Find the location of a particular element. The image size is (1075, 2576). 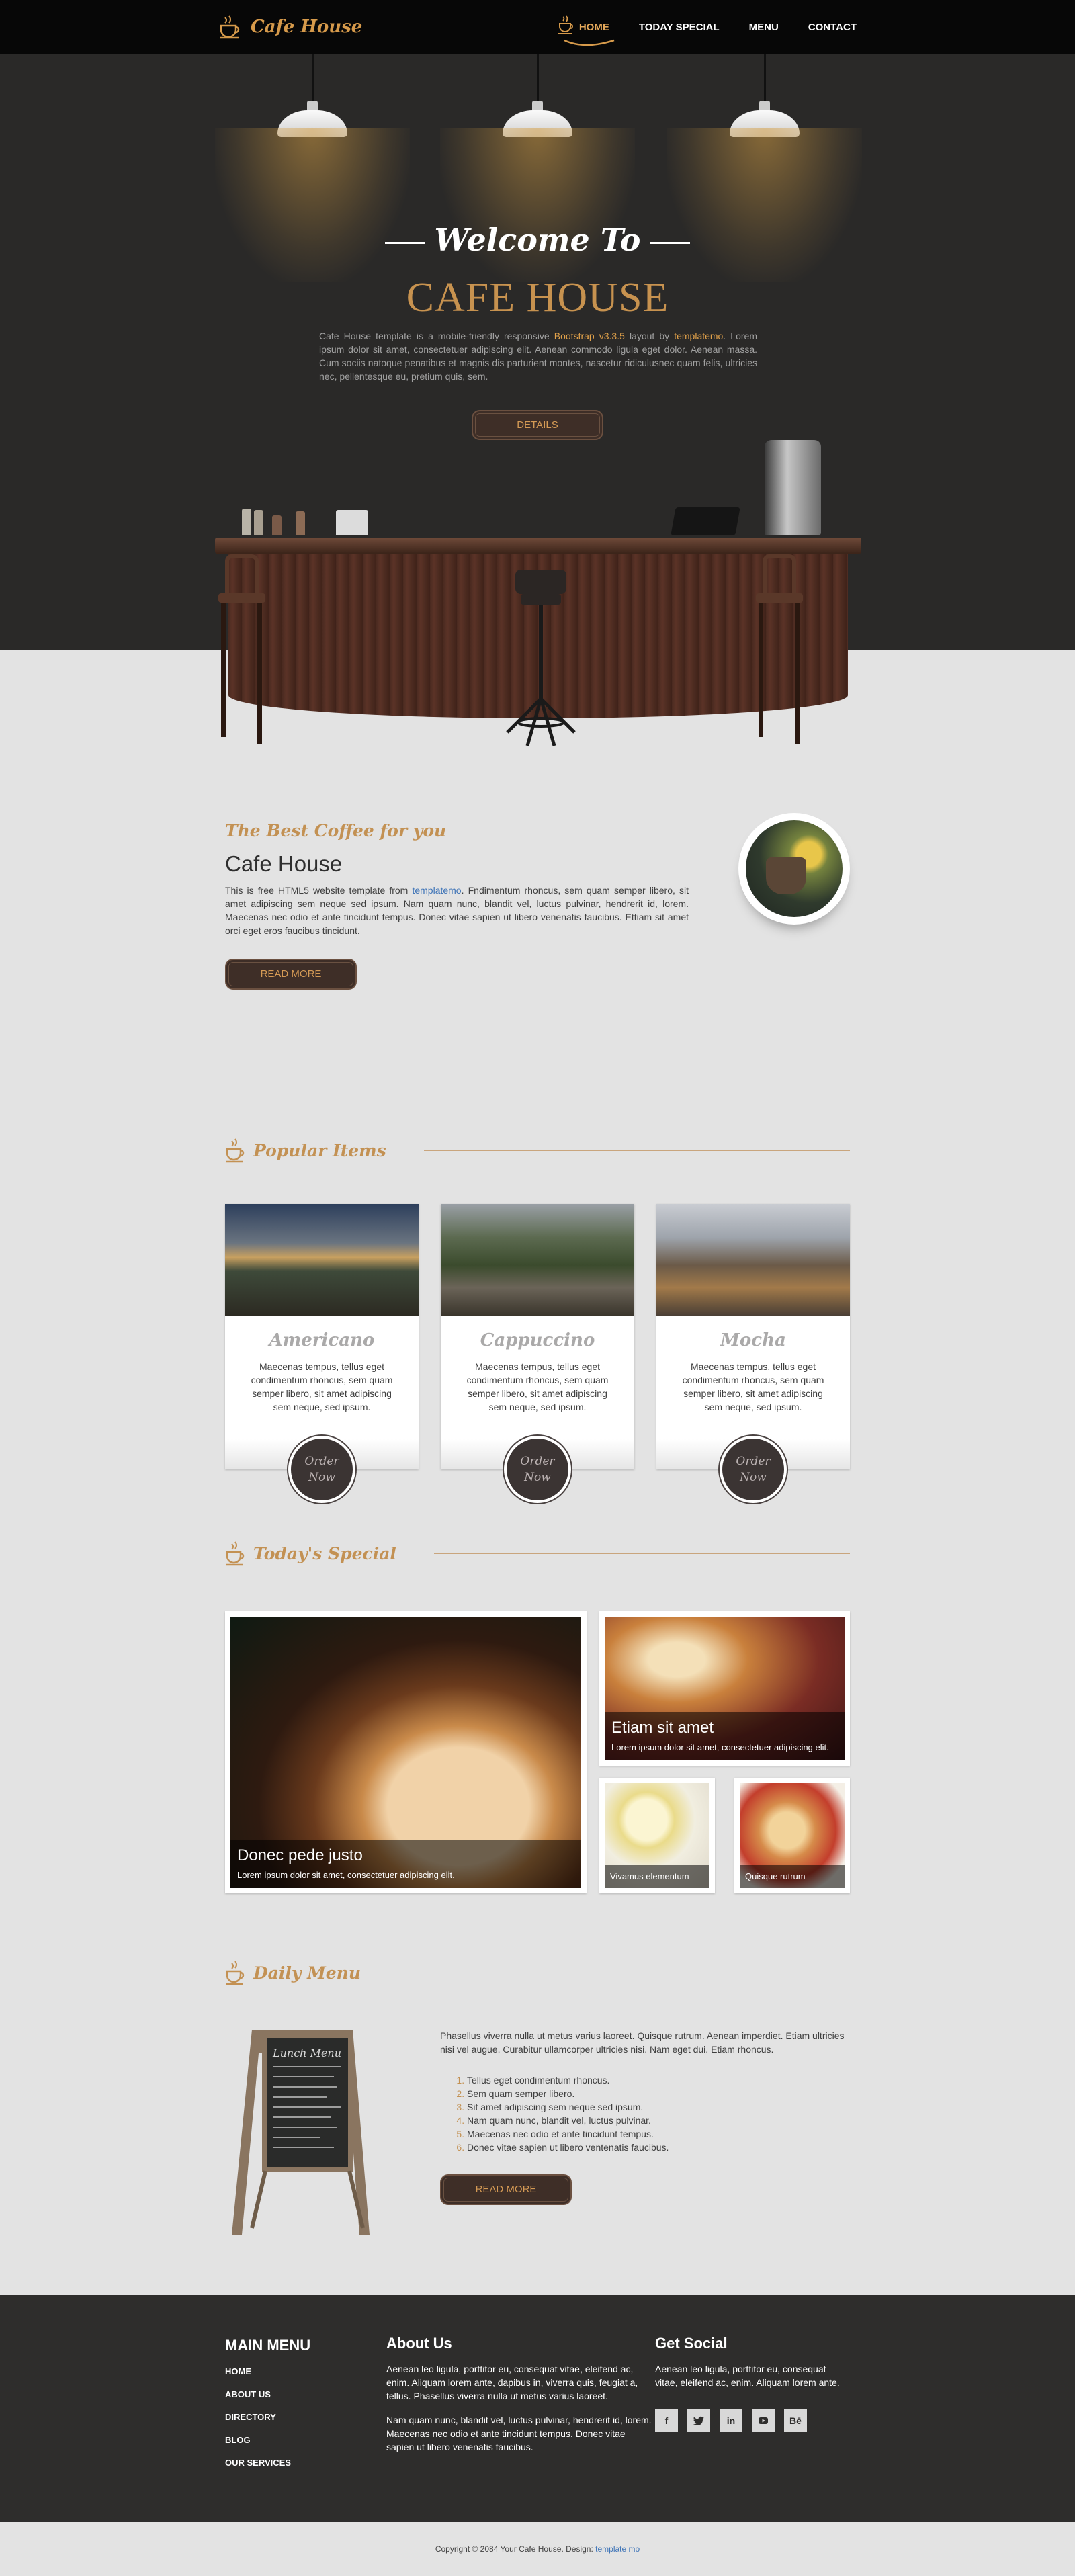

footer-link-directory: DIRECTORY is located at coordinates (305, 2417).